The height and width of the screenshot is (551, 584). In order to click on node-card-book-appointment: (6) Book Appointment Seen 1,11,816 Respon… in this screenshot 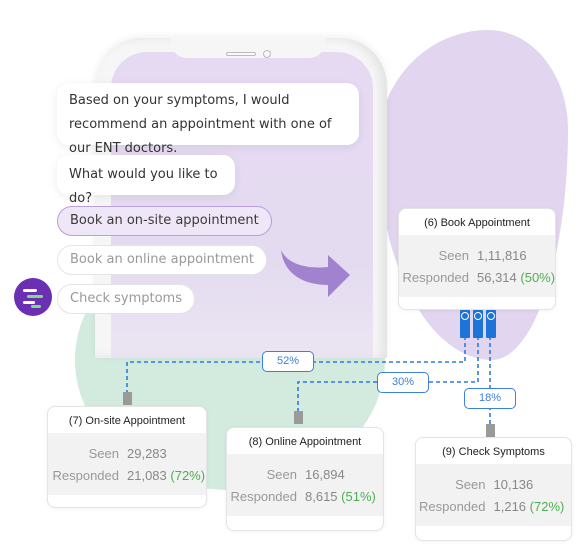, I will do `click(477, 259)`.